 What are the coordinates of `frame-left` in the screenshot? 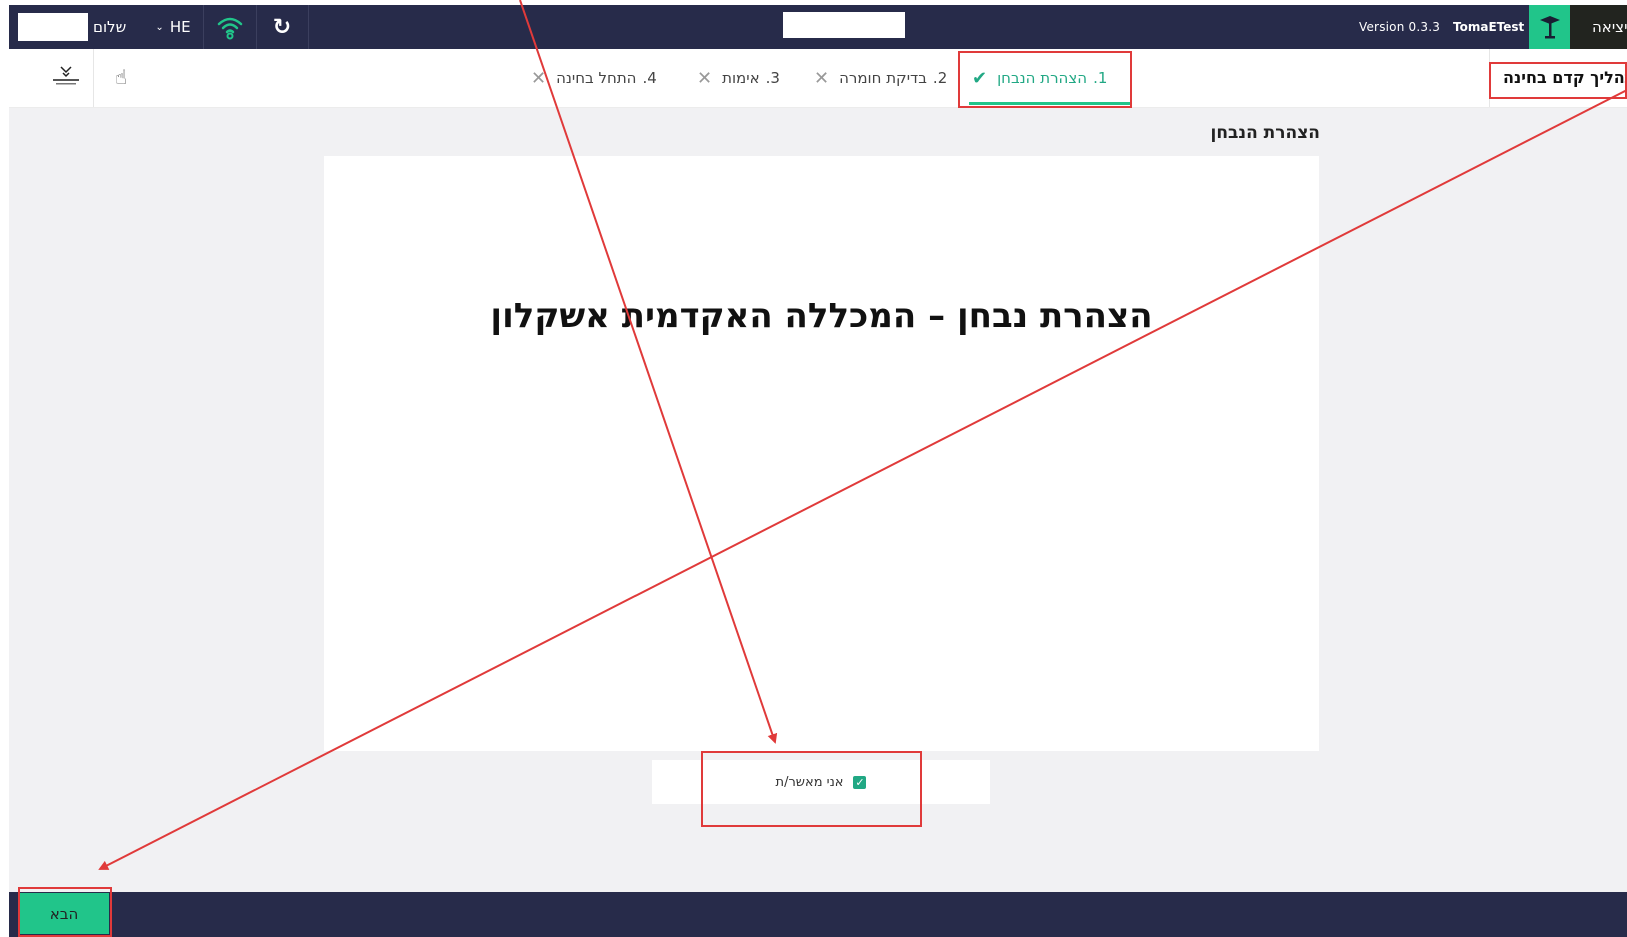 It's located at (4, 468).